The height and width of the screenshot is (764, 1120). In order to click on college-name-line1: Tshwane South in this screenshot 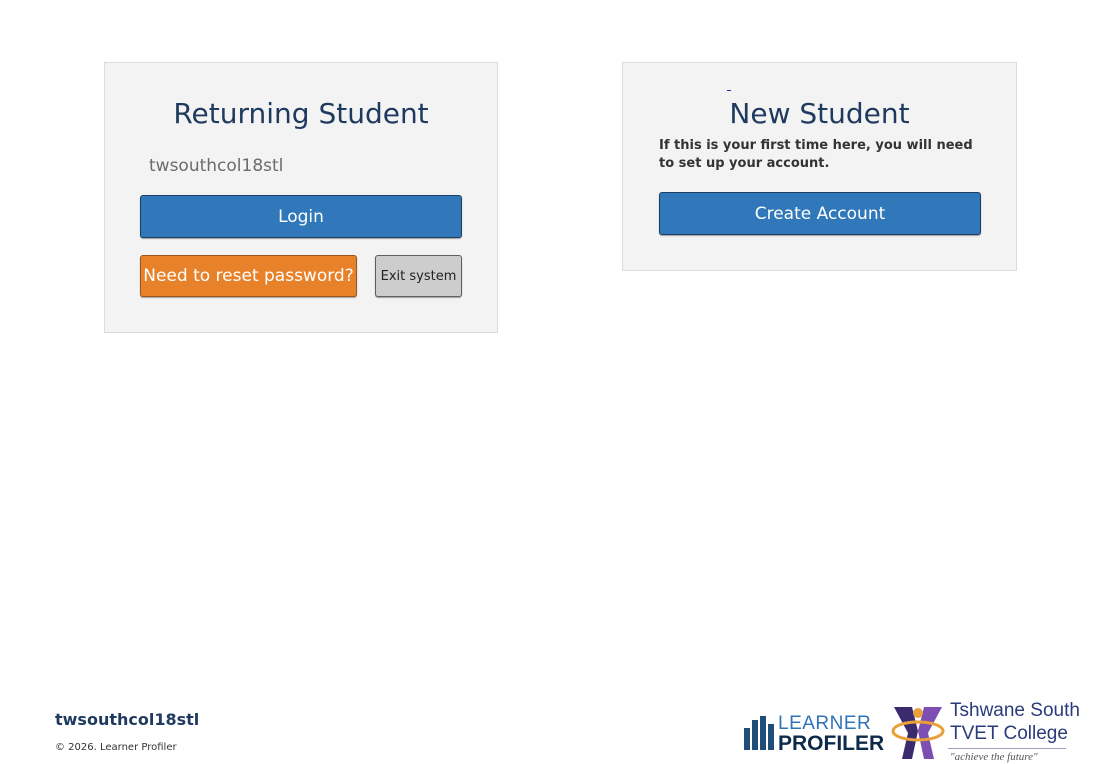, I will do `click(1015, 710)`.